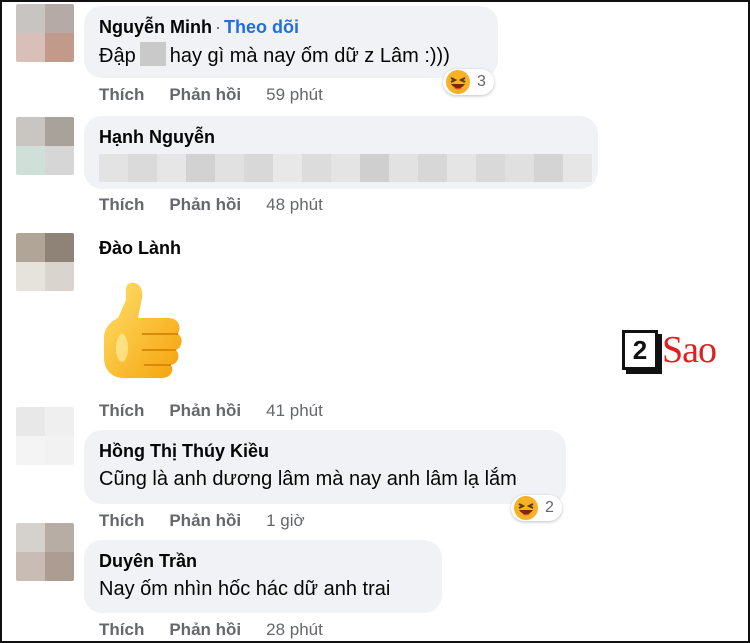  I want to click on comment-time: 28 phút, so click(294, 630).